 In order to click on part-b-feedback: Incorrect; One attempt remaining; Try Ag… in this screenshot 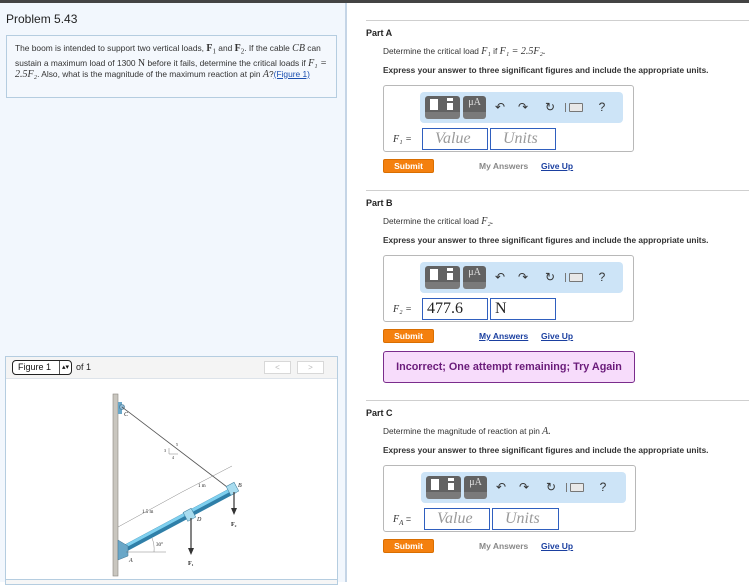, I will do `click(509, 367)`.